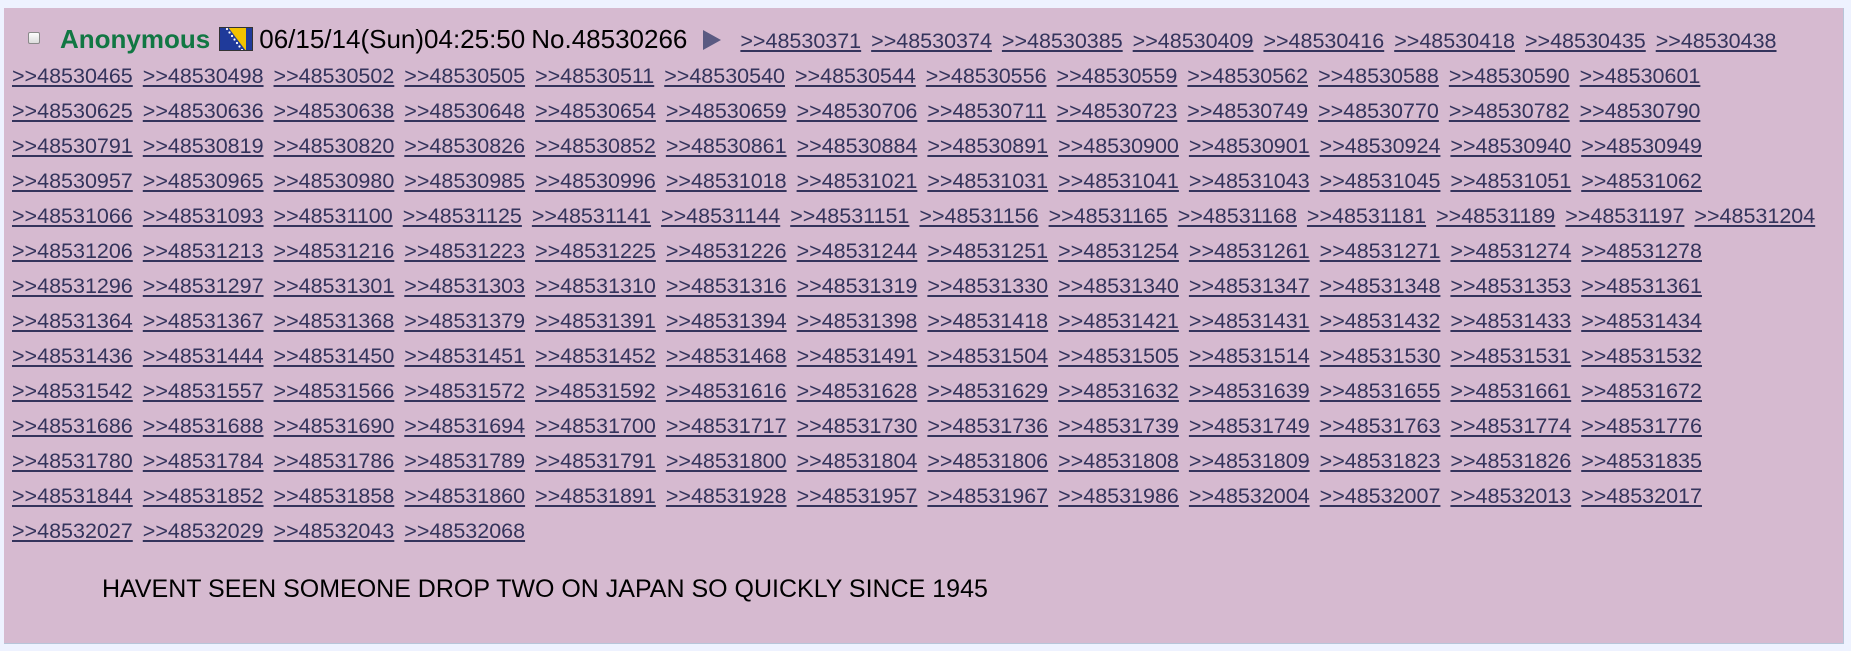 Image resolution: width=1851 pixels, height=651 pixels. I want to click on backlink: >>48530502, so click(334, 76).